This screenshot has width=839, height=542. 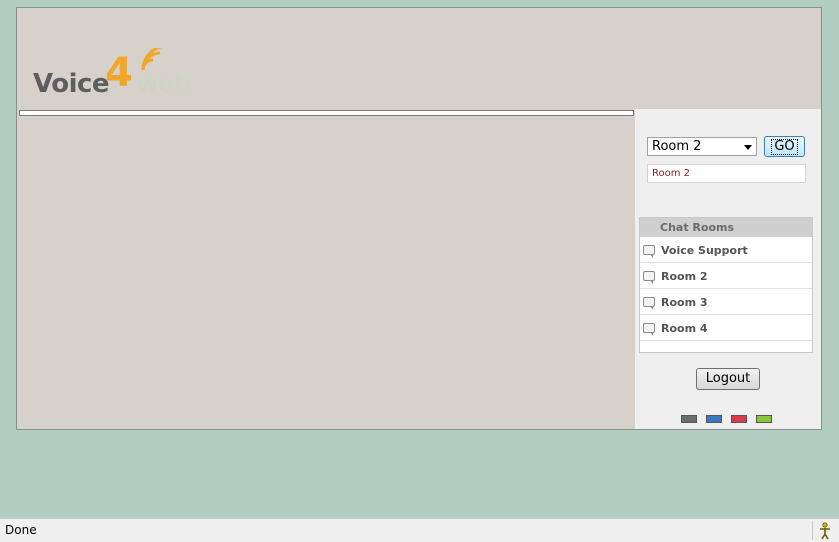 I want to click on theme-swatch-gray, so click(x=689, y=419).